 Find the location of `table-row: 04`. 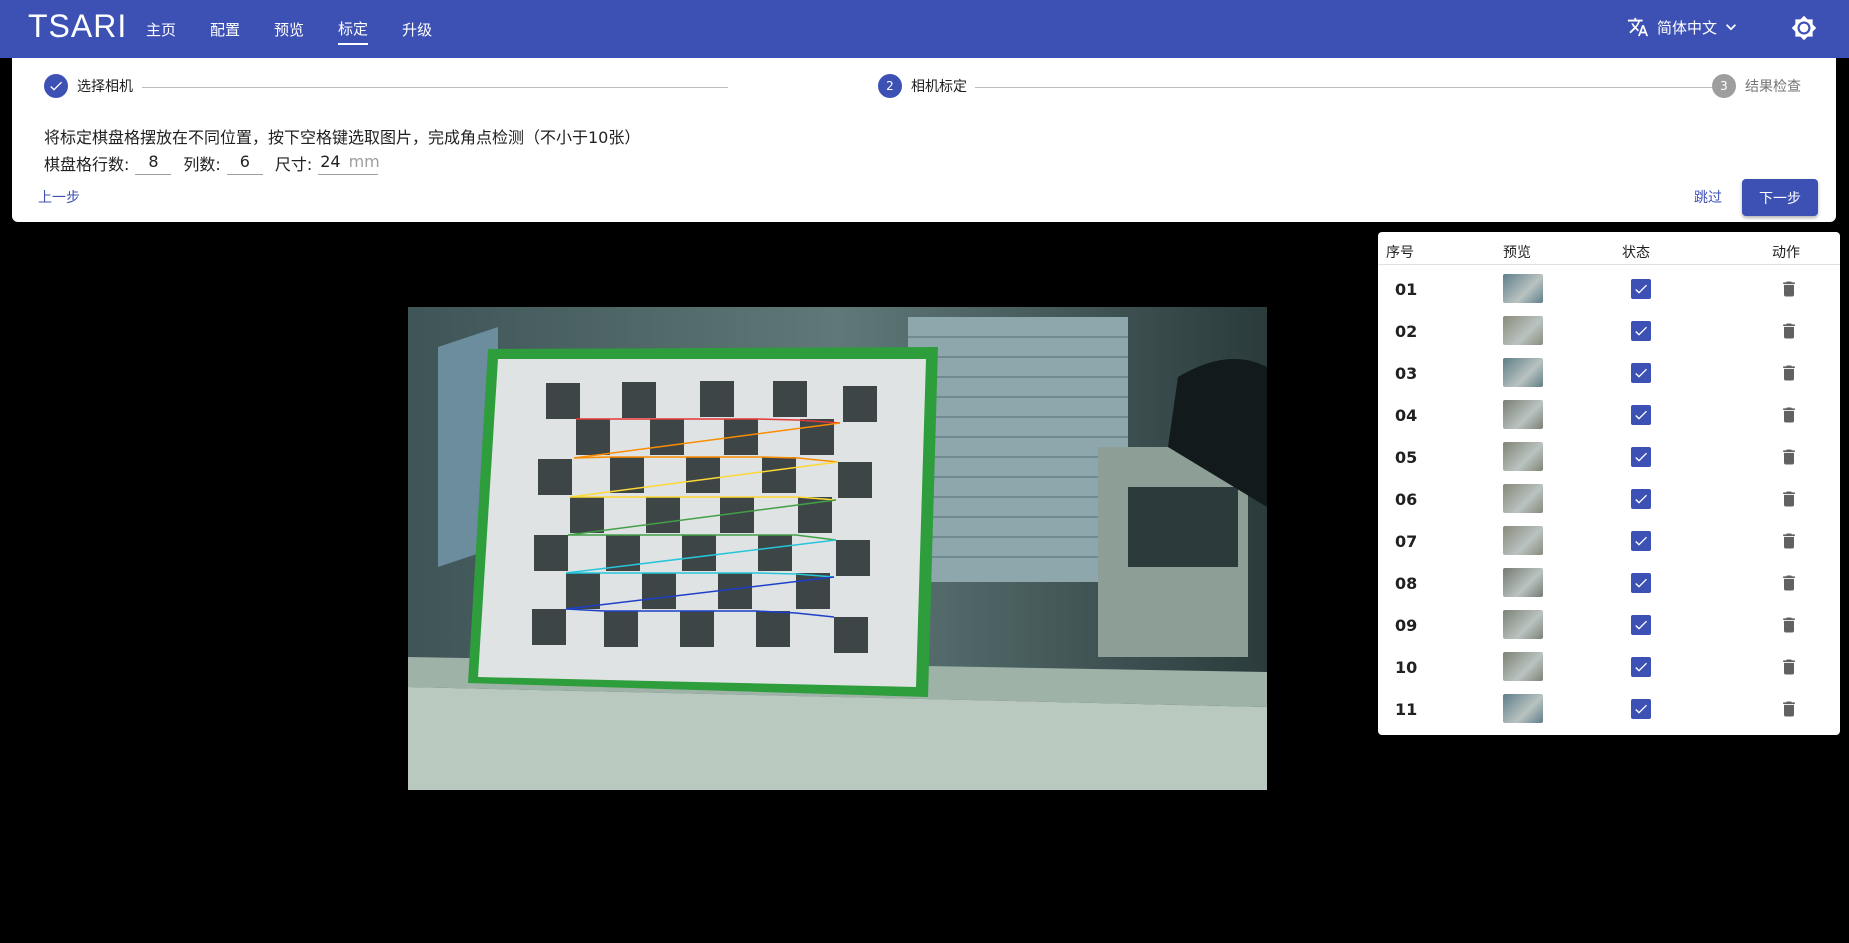

table-row: 04 is located at coordinates (1609, 415).